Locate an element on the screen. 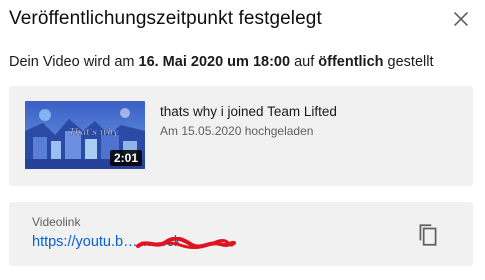 The width and height of the screenshot is (485, 280). thumbnail-text: That's why is located at coordinates (94, 133).